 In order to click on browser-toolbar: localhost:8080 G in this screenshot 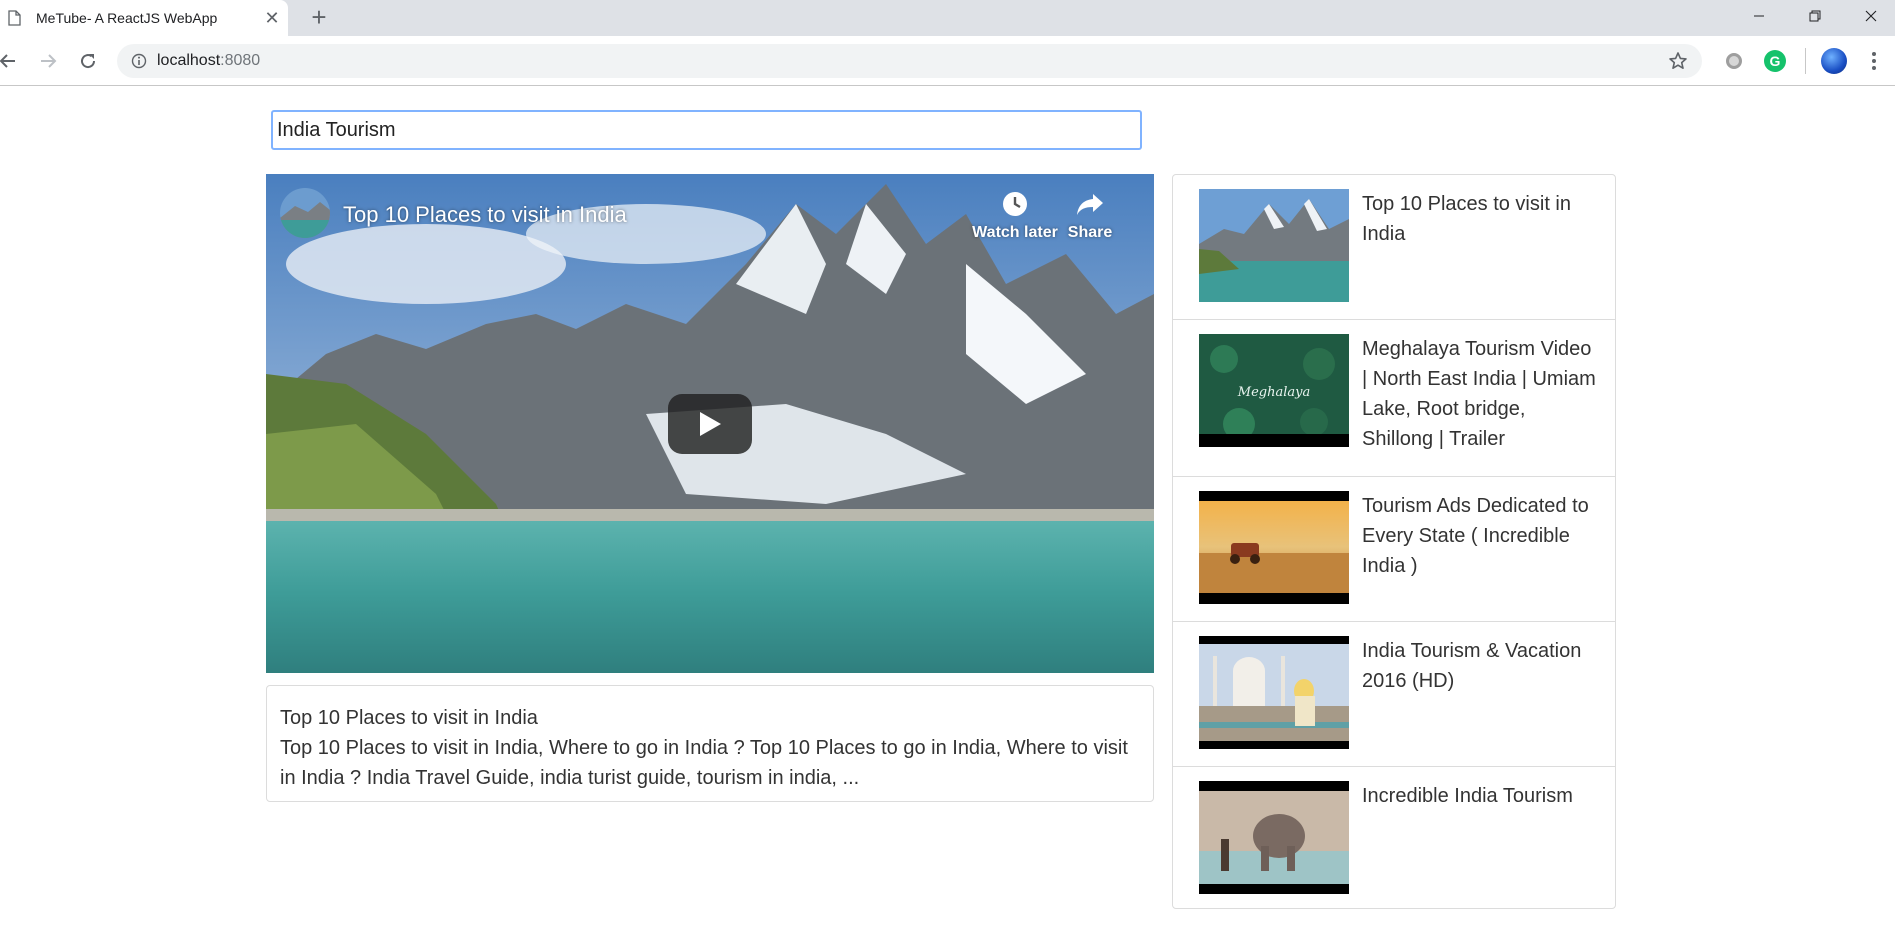, I will do `click(947, 61)`.